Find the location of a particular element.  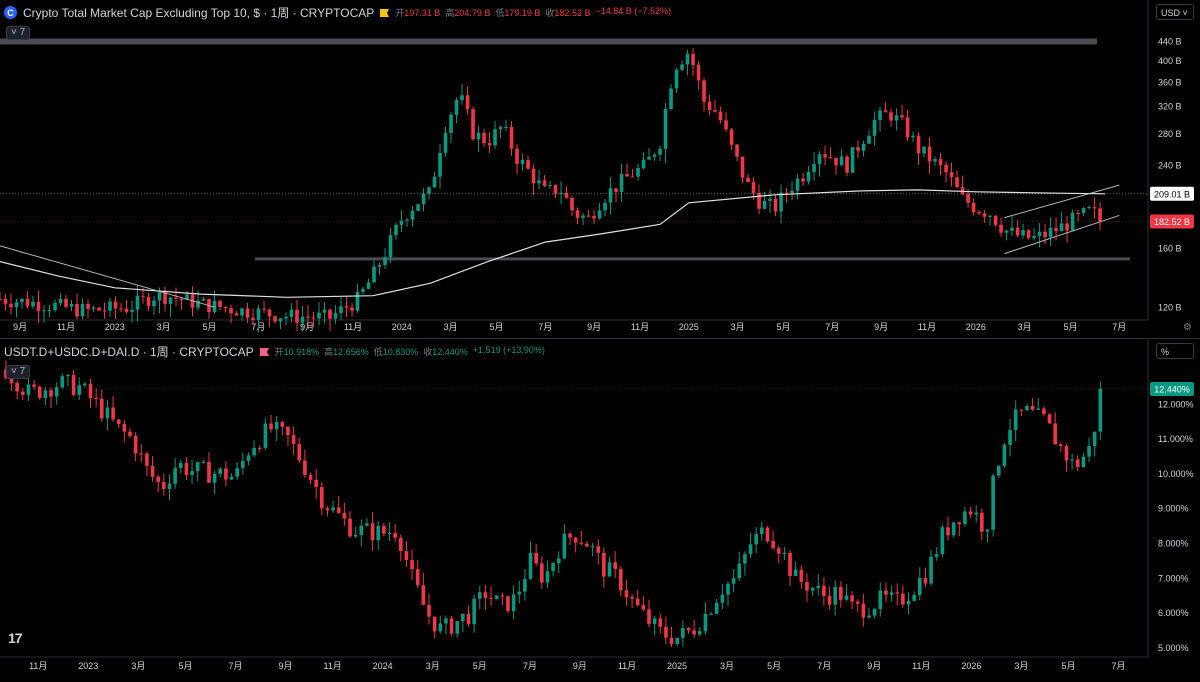

y-tick-label: 400 B is located at coordinates (1170, 61).